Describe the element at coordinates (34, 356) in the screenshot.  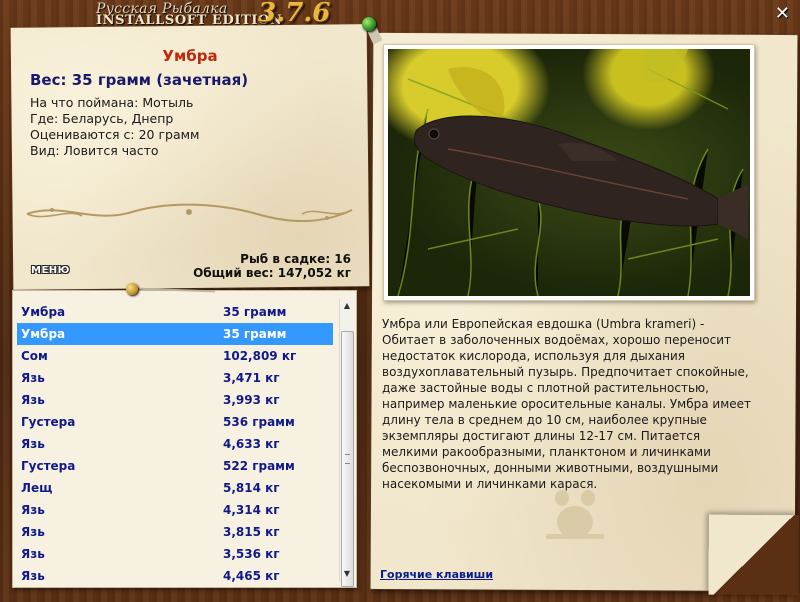
I see `catch-fish-name: Сом` at that location.